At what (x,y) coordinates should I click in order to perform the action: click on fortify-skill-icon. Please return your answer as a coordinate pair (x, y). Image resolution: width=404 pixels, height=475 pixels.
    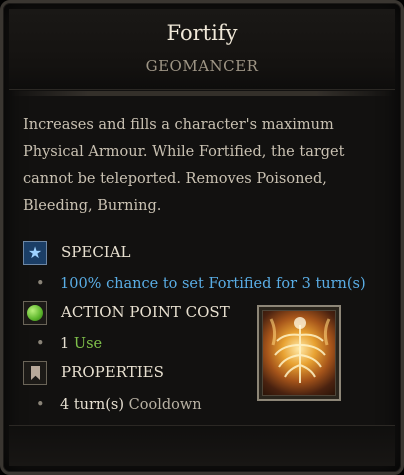
    Looking at the image, I should click on (299, 353).